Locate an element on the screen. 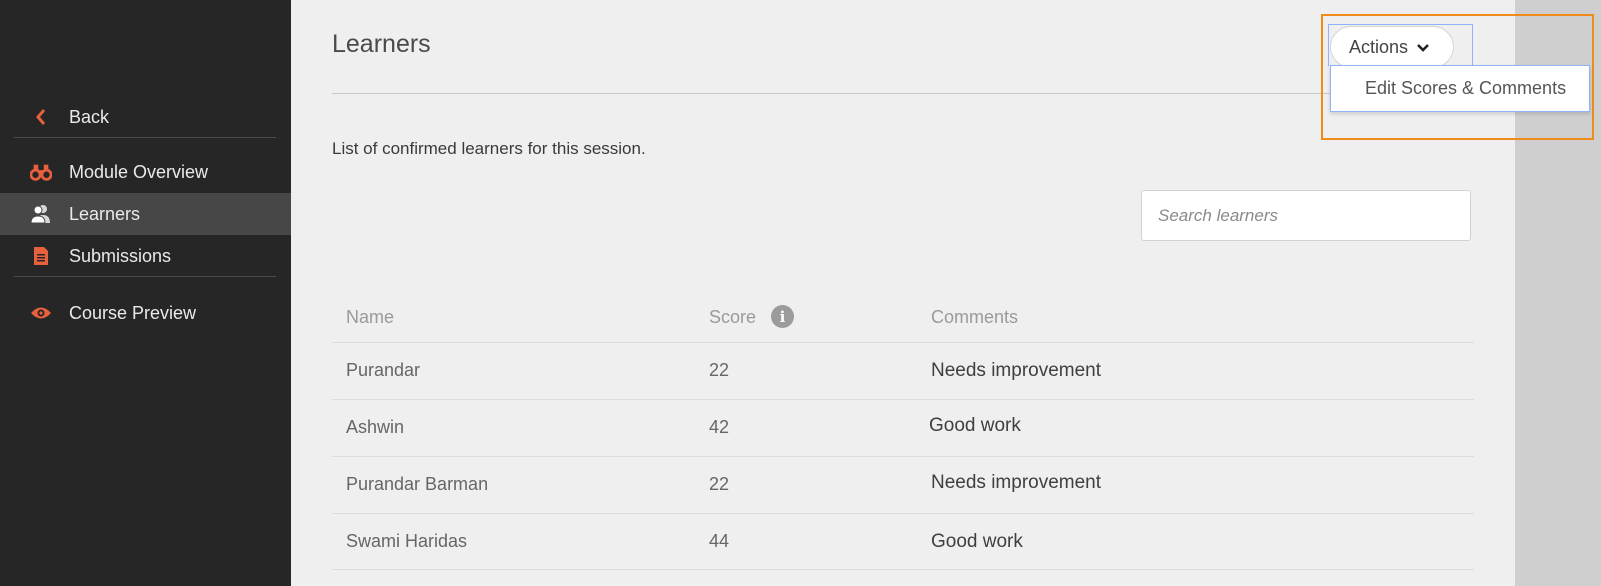 This screenshot has height=586, width=1601. column-header-name: Name is located at coordinates (370, 317).